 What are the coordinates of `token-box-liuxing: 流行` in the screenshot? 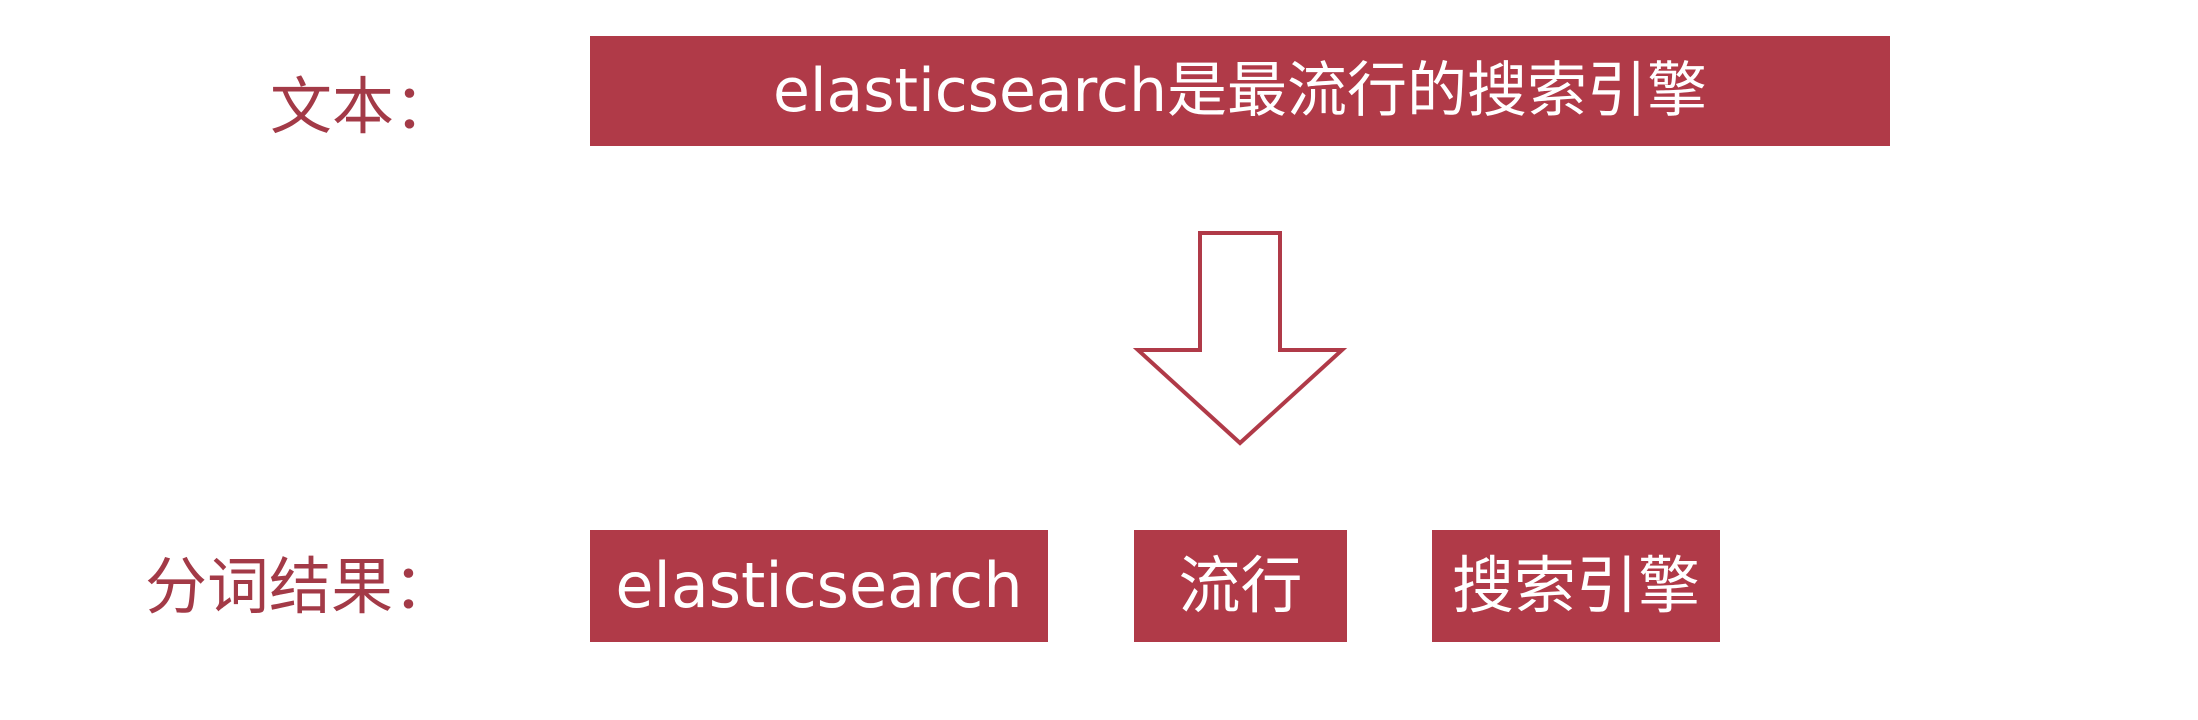 It's located at (1240, 586).